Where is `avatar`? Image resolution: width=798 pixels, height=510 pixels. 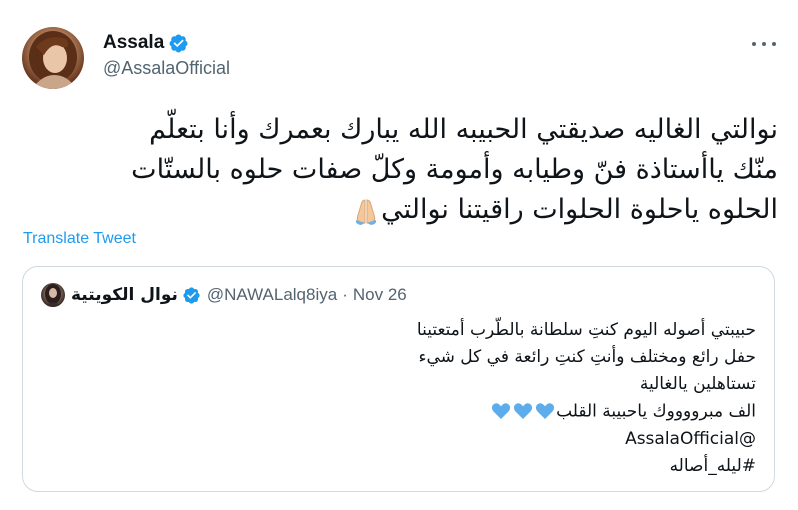 avatar is located at coordinates (53, 58).